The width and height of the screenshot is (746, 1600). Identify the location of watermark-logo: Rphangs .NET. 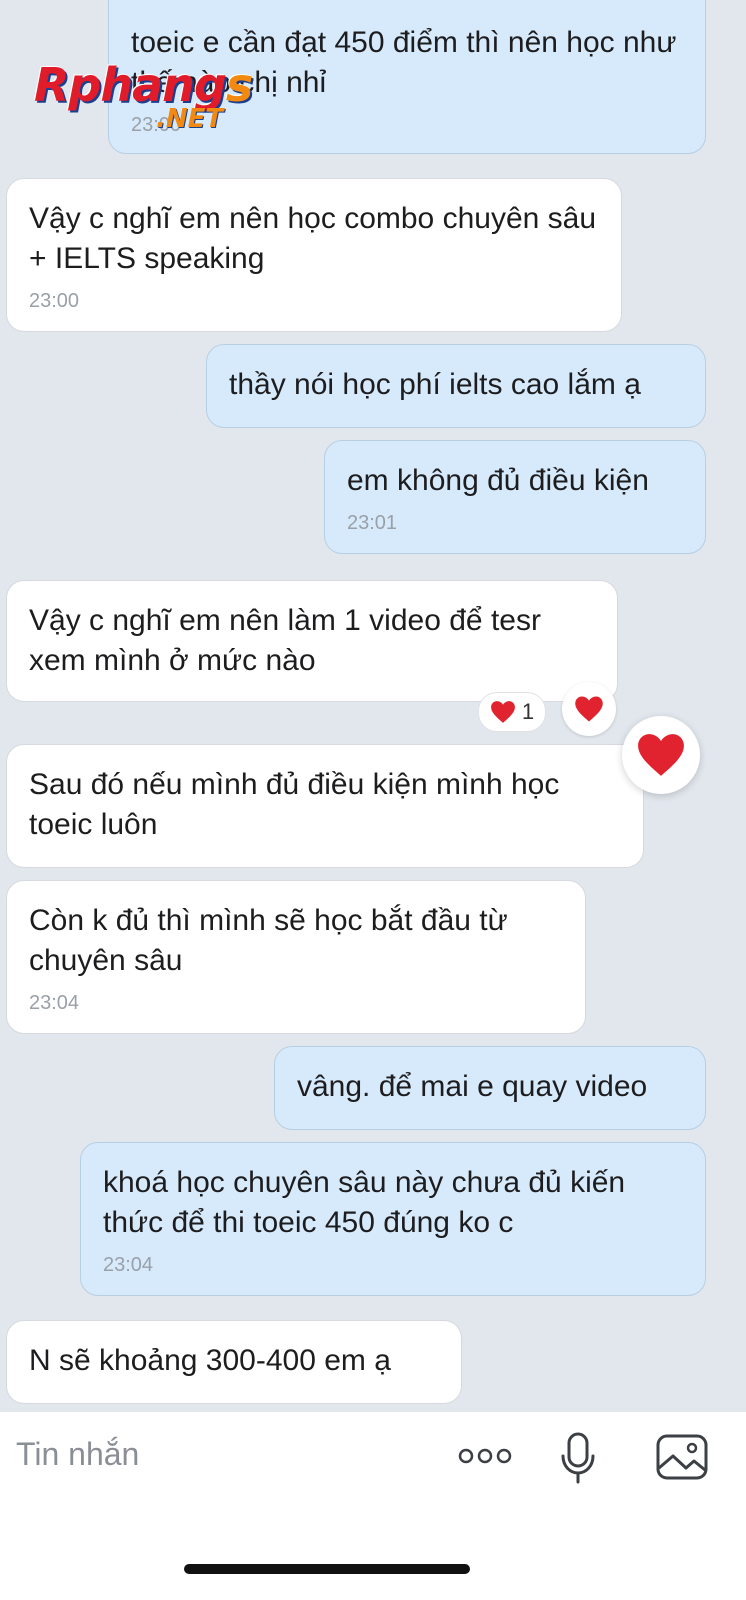
(149, 96).